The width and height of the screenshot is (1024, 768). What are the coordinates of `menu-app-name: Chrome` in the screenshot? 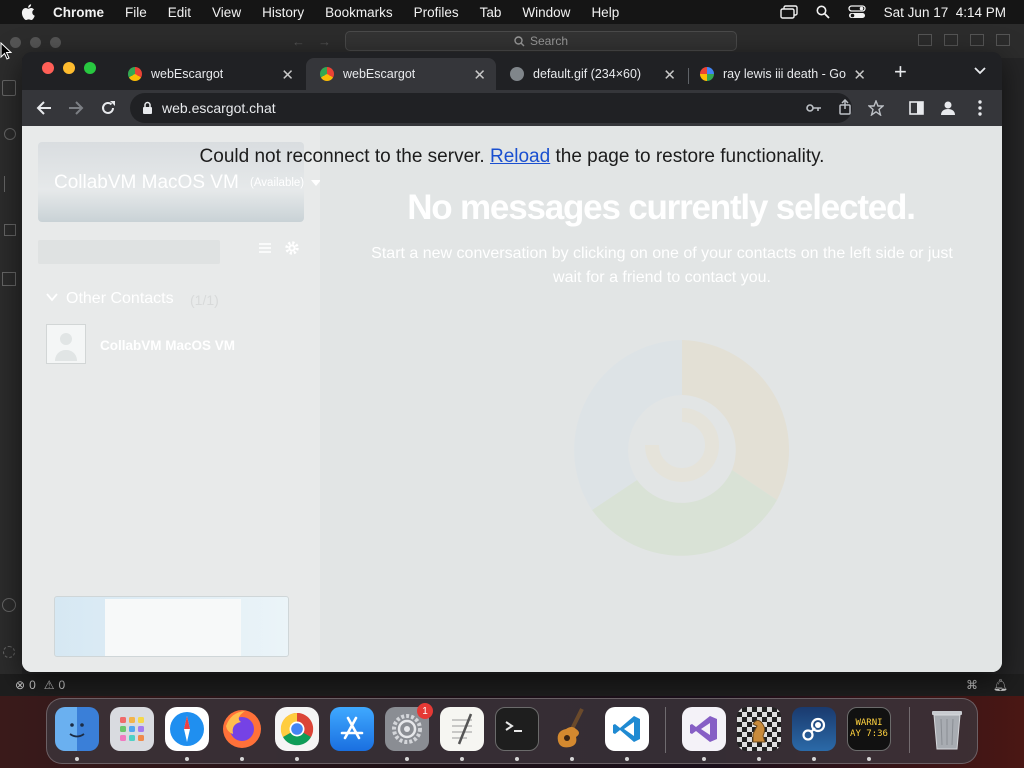 It's located at (78, 12).